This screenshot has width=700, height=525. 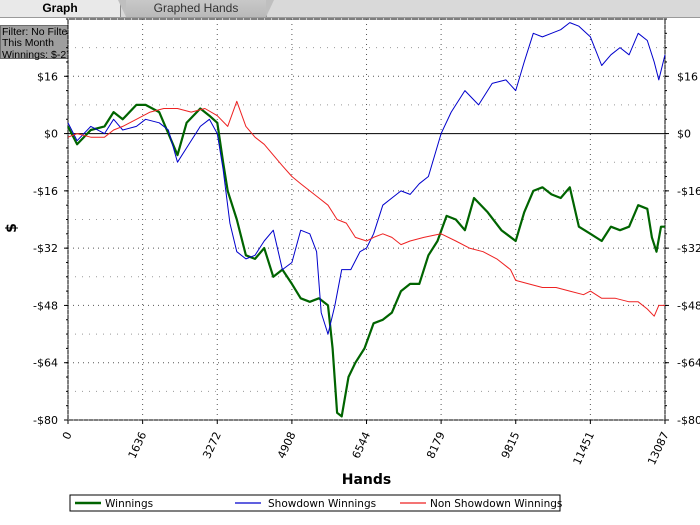 What do you see at coordinates (287, 445) in the screenshot?
I see `x-tick-label: 4908` at bounding box center [287, 445].